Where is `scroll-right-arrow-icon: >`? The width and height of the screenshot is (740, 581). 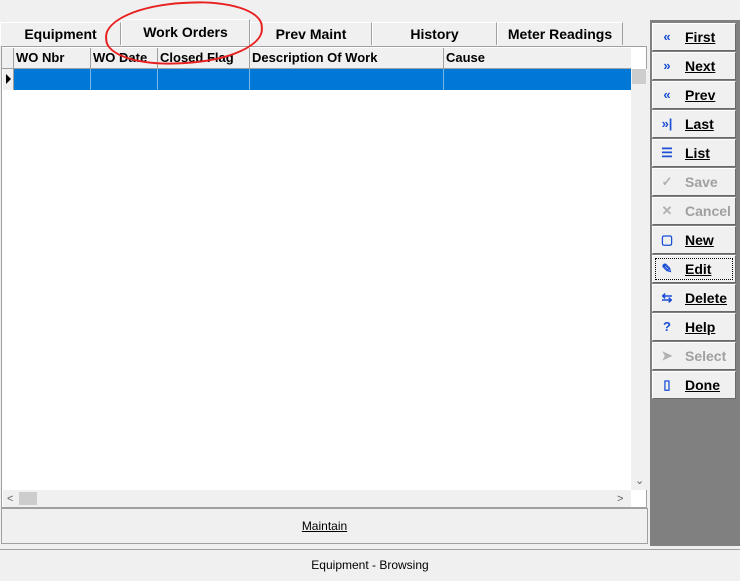 scroll-right-arrow-icon: > is located at coordinates (620, 499).